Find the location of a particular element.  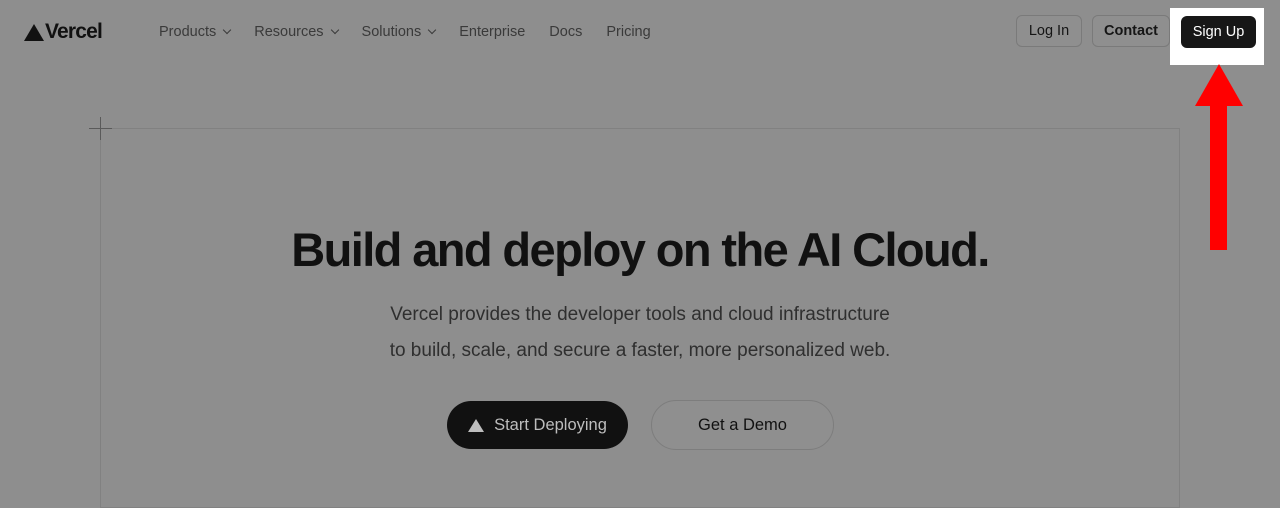

nav-item-label: Resources is located at coordinates (289, 32).